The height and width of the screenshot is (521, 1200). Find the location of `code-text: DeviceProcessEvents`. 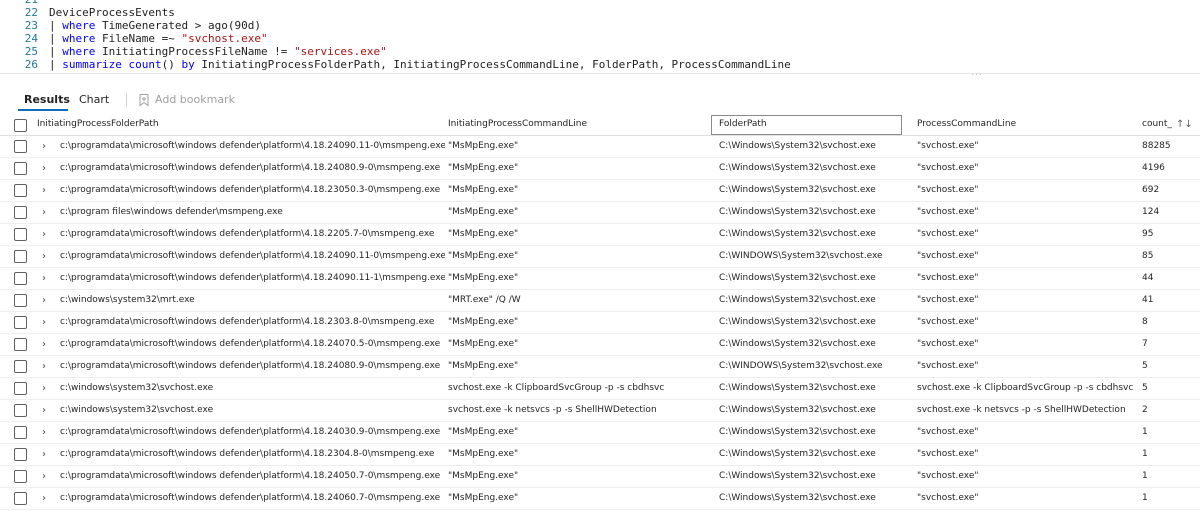

code-text: DeviceProcessEvents is located at coordinates (112, 12).